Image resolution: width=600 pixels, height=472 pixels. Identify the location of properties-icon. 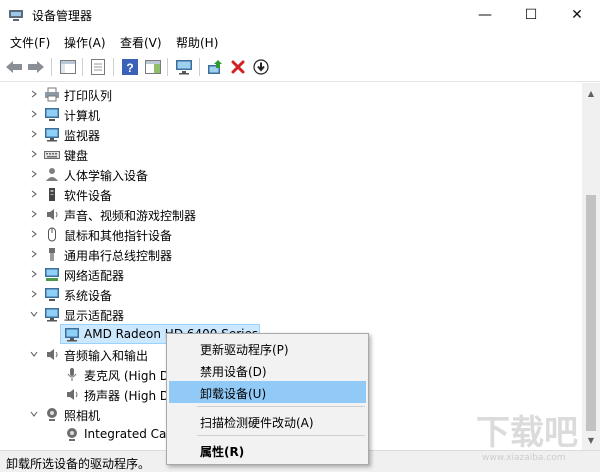
(98, 67).